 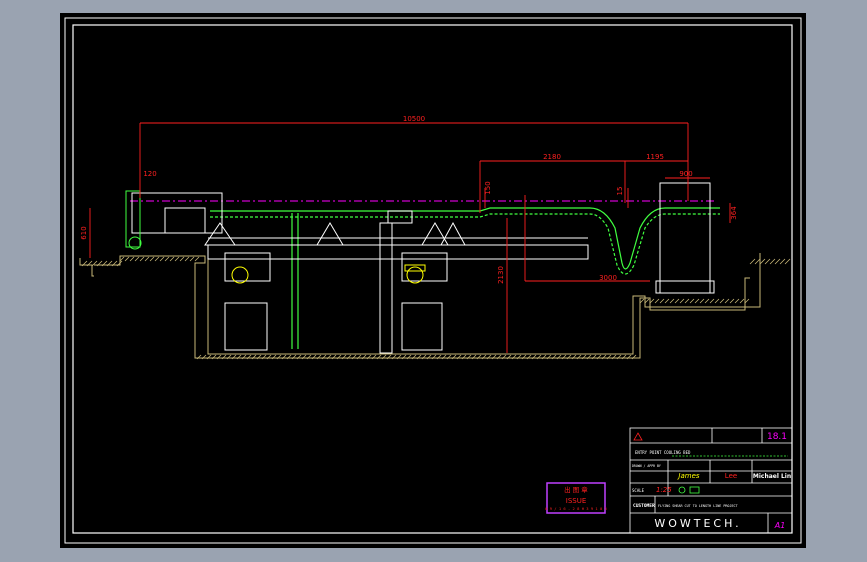 What do you see at coordinates (501, 275) in the screenshot?
I see `dim-pit-depth: 2130` at bounding box center [501, 275].